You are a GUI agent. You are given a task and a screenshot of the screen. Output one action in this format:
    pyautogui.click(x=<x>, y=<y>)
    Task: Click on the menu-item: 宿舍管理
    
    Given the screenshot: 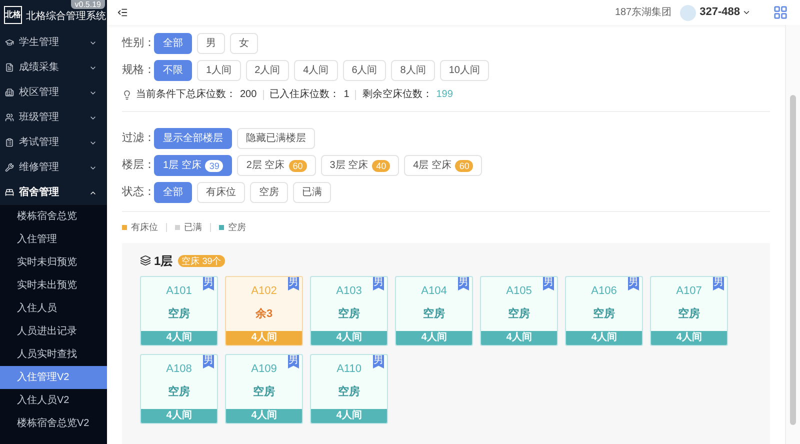 What is the action you would take?
    pyautogui.click(x=53, y=192)
    